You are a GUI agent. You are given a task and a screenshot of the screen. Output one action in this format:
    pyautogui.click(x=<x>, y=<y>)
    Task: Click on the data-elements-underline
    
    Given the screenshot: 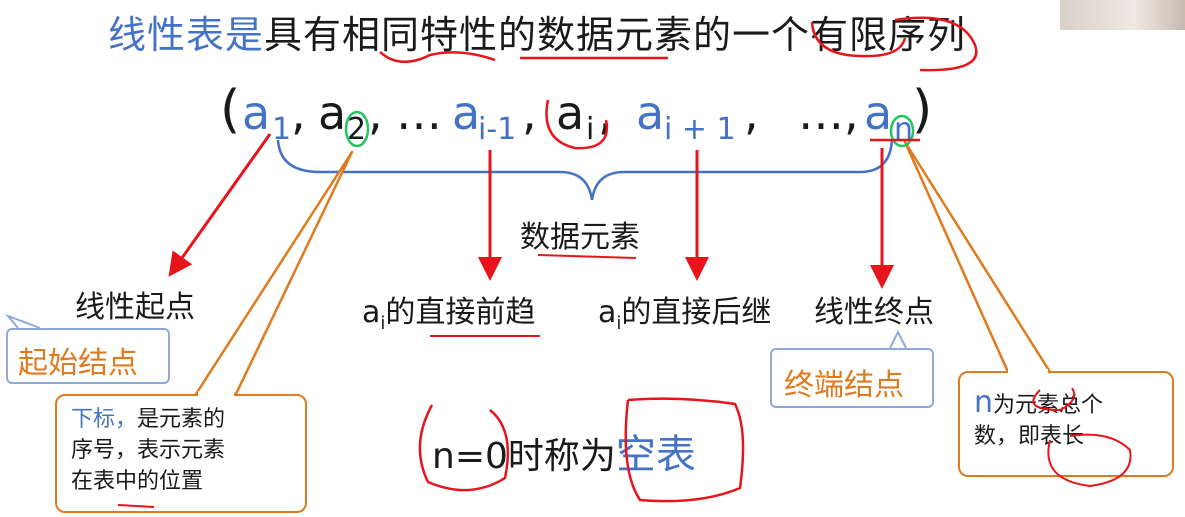 What is the action you would take?
    pyautogui.click(x=587, y=256)
    